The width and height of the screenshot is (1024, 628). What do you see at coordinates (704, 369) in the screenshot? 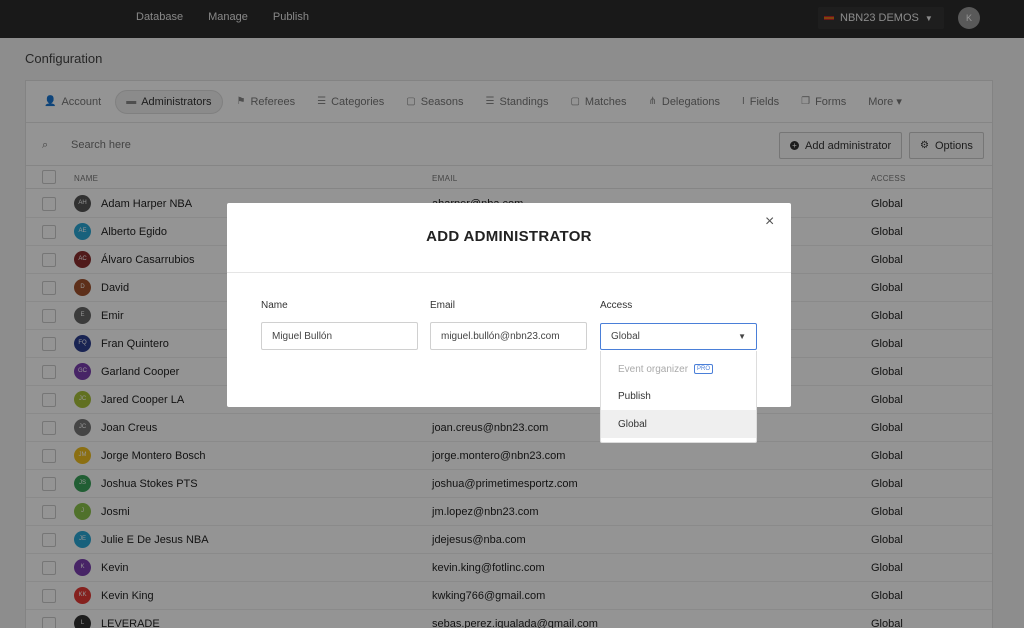
I see `pro-badge: PRO` at bounding box center [704, 369].